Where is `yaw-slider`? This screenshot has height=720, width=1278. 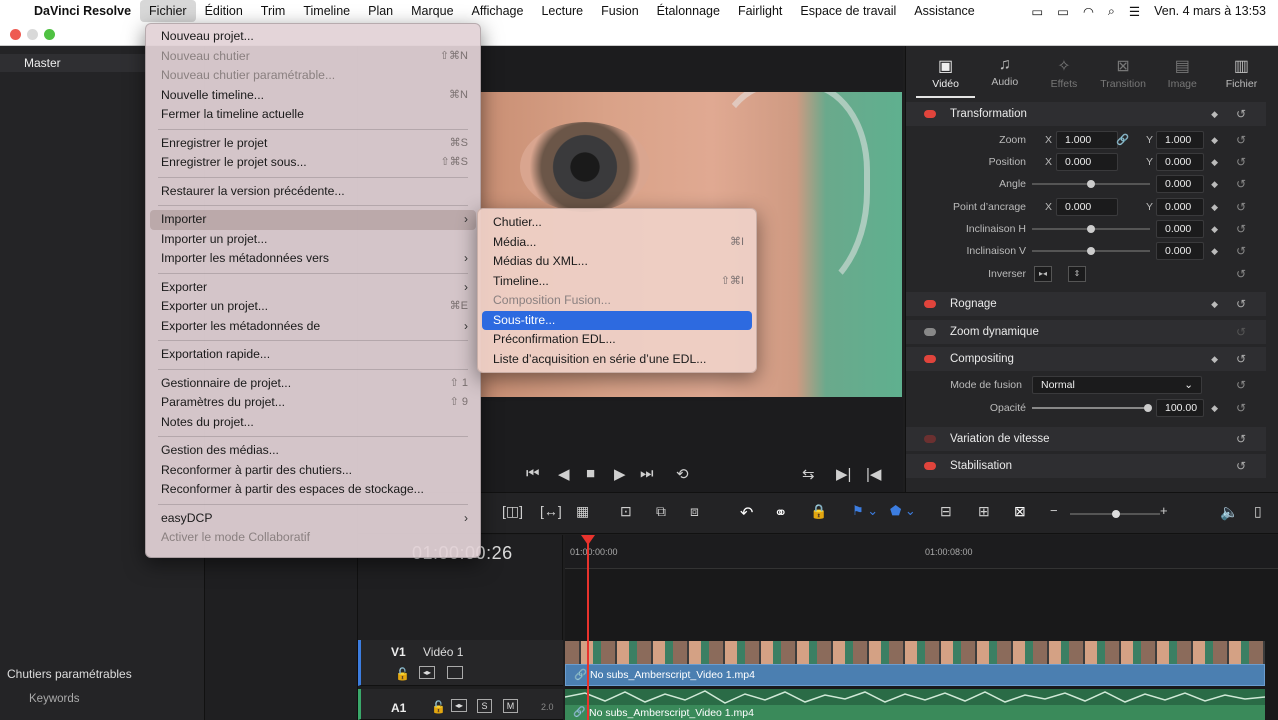
yaw-slider is located at coordinates (1091, 251).